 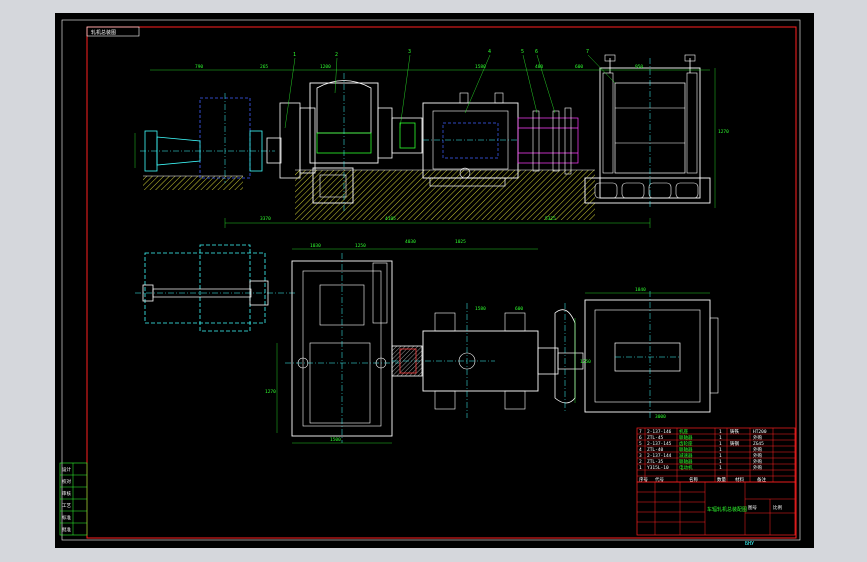 I want to click on svg-text: HT200, so click(x=760, y=432).